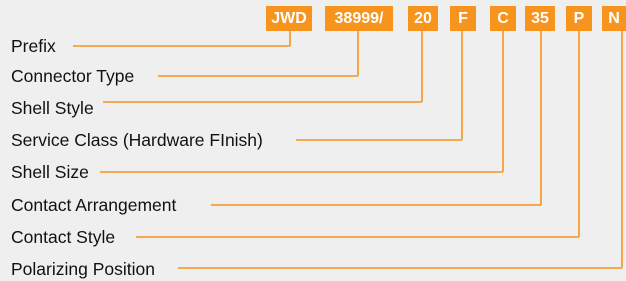 This screenshot has height=281, width=626. I want to click on code-box-shell-size: C, so click(503, 18).